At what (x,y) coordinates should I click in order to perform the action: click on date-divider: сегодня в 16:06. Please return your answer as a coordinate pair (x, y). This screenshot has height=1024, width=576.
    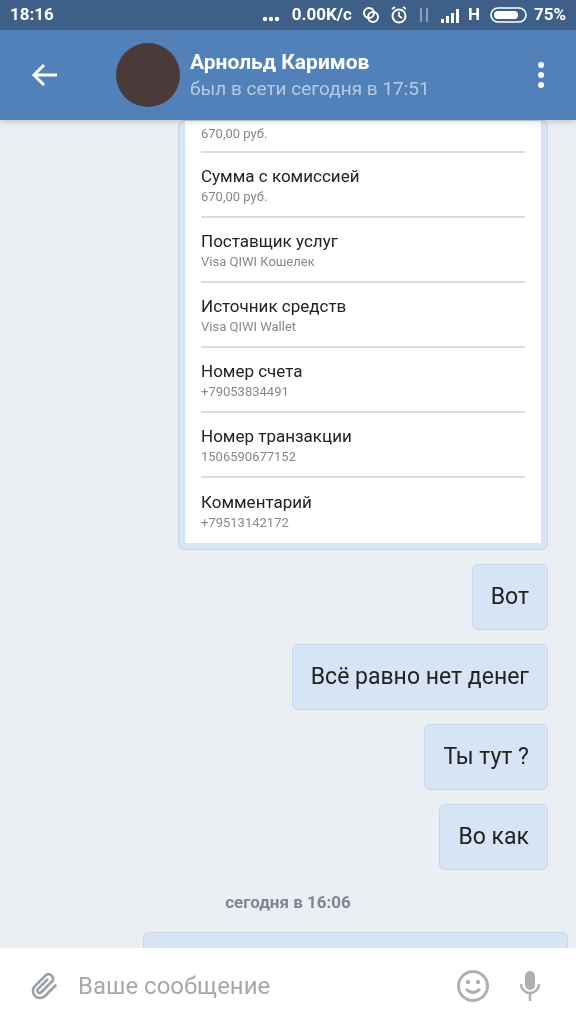
    Looking at the image, I should click on (288, 902).